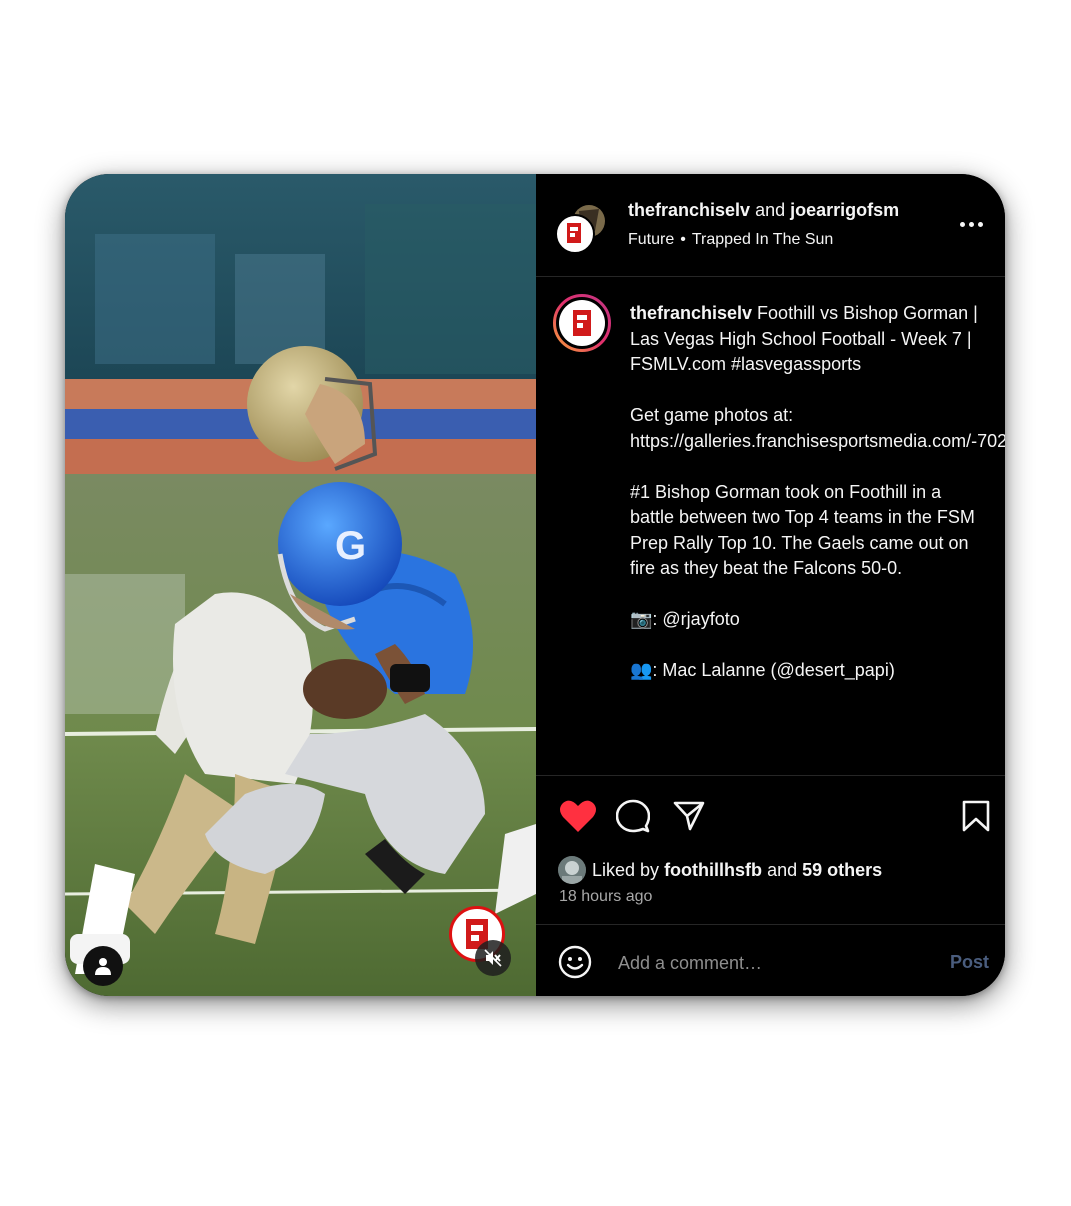 The width and height of the screenshot is (1071, 1206). I want to click on tagged-users-button, so click(103, 966).